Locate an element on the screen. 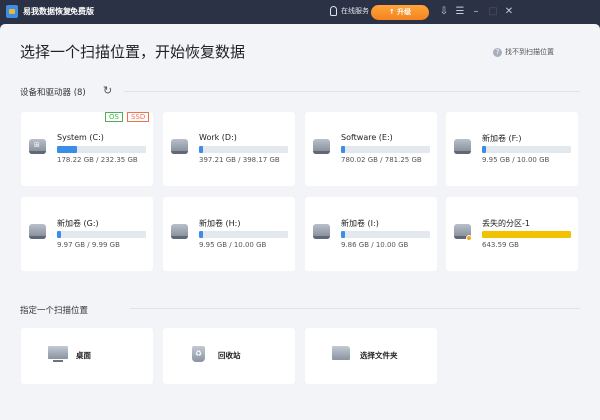 The height and width of the screenshot is (420, 600). drive-name: 新加卷 (I:) is located at coordinates (360, 223).